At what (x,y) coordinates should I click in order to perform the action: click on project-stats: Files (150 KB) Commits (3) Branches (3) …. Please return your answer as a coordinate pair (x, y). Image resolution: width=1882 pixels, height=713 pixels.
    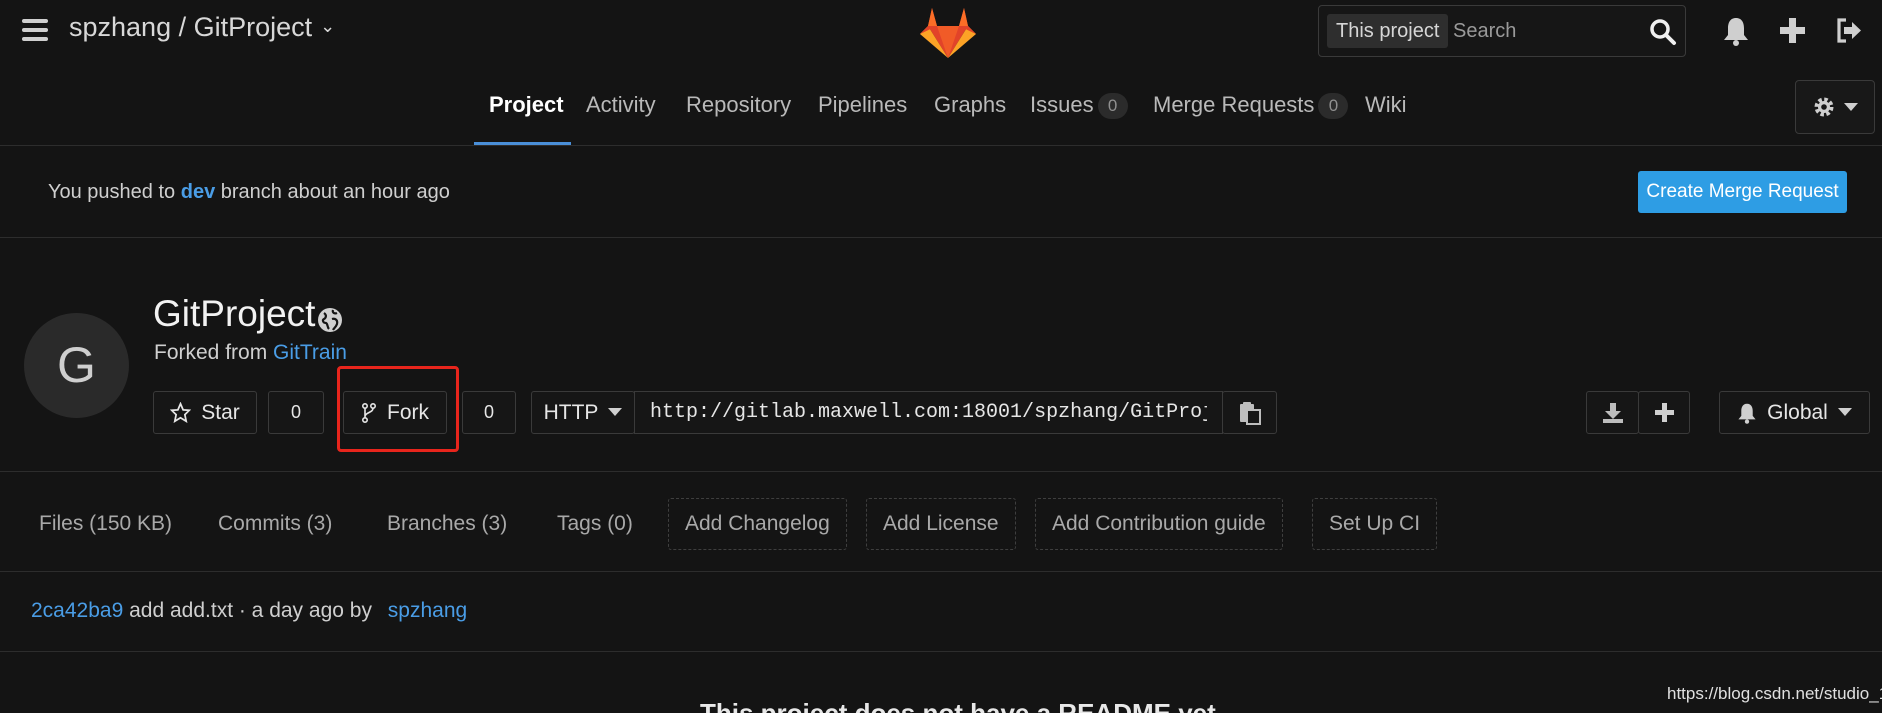
    Looking at the image, I should click on (941, 521).